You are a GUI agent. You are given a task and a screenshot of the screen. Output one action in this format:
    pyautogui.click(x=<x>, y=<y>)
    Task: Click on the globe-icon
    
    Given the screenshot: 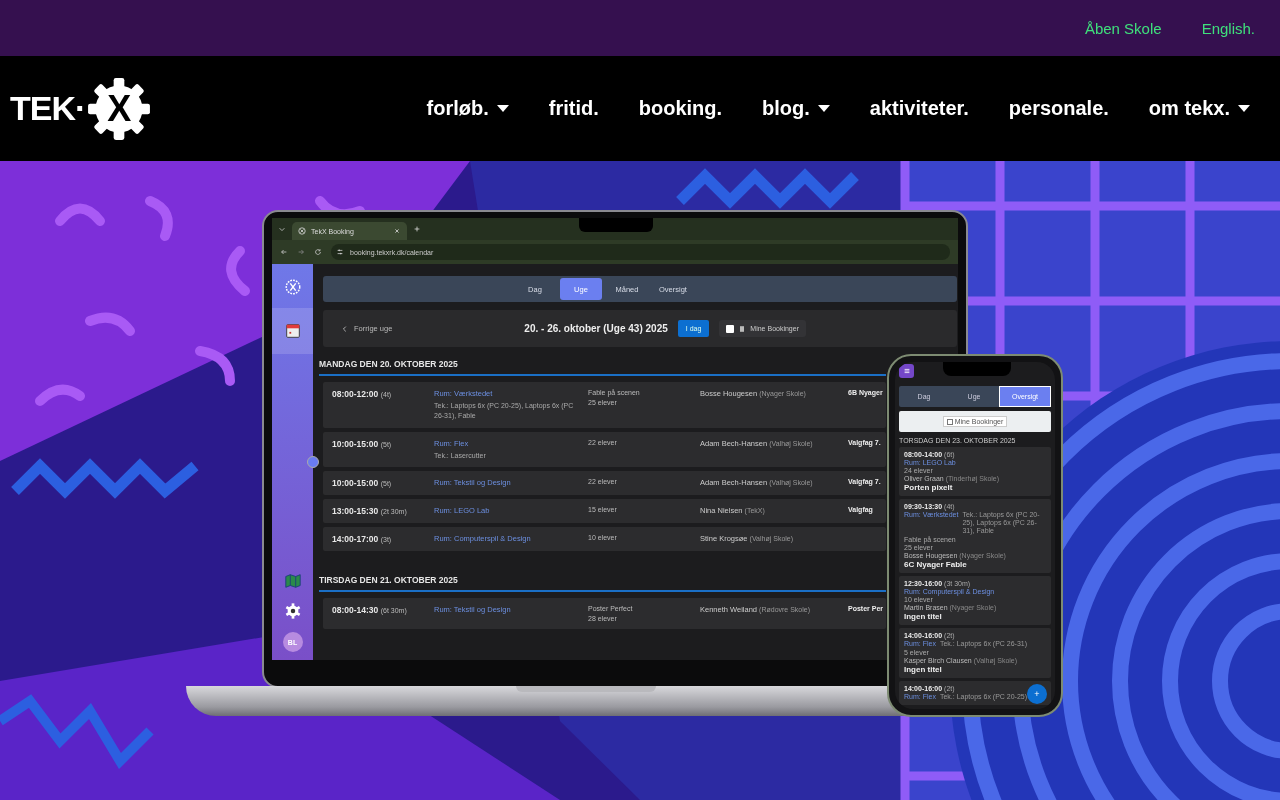 What is the action you would take?
    pyautogui.click(x=302, y=231)
    